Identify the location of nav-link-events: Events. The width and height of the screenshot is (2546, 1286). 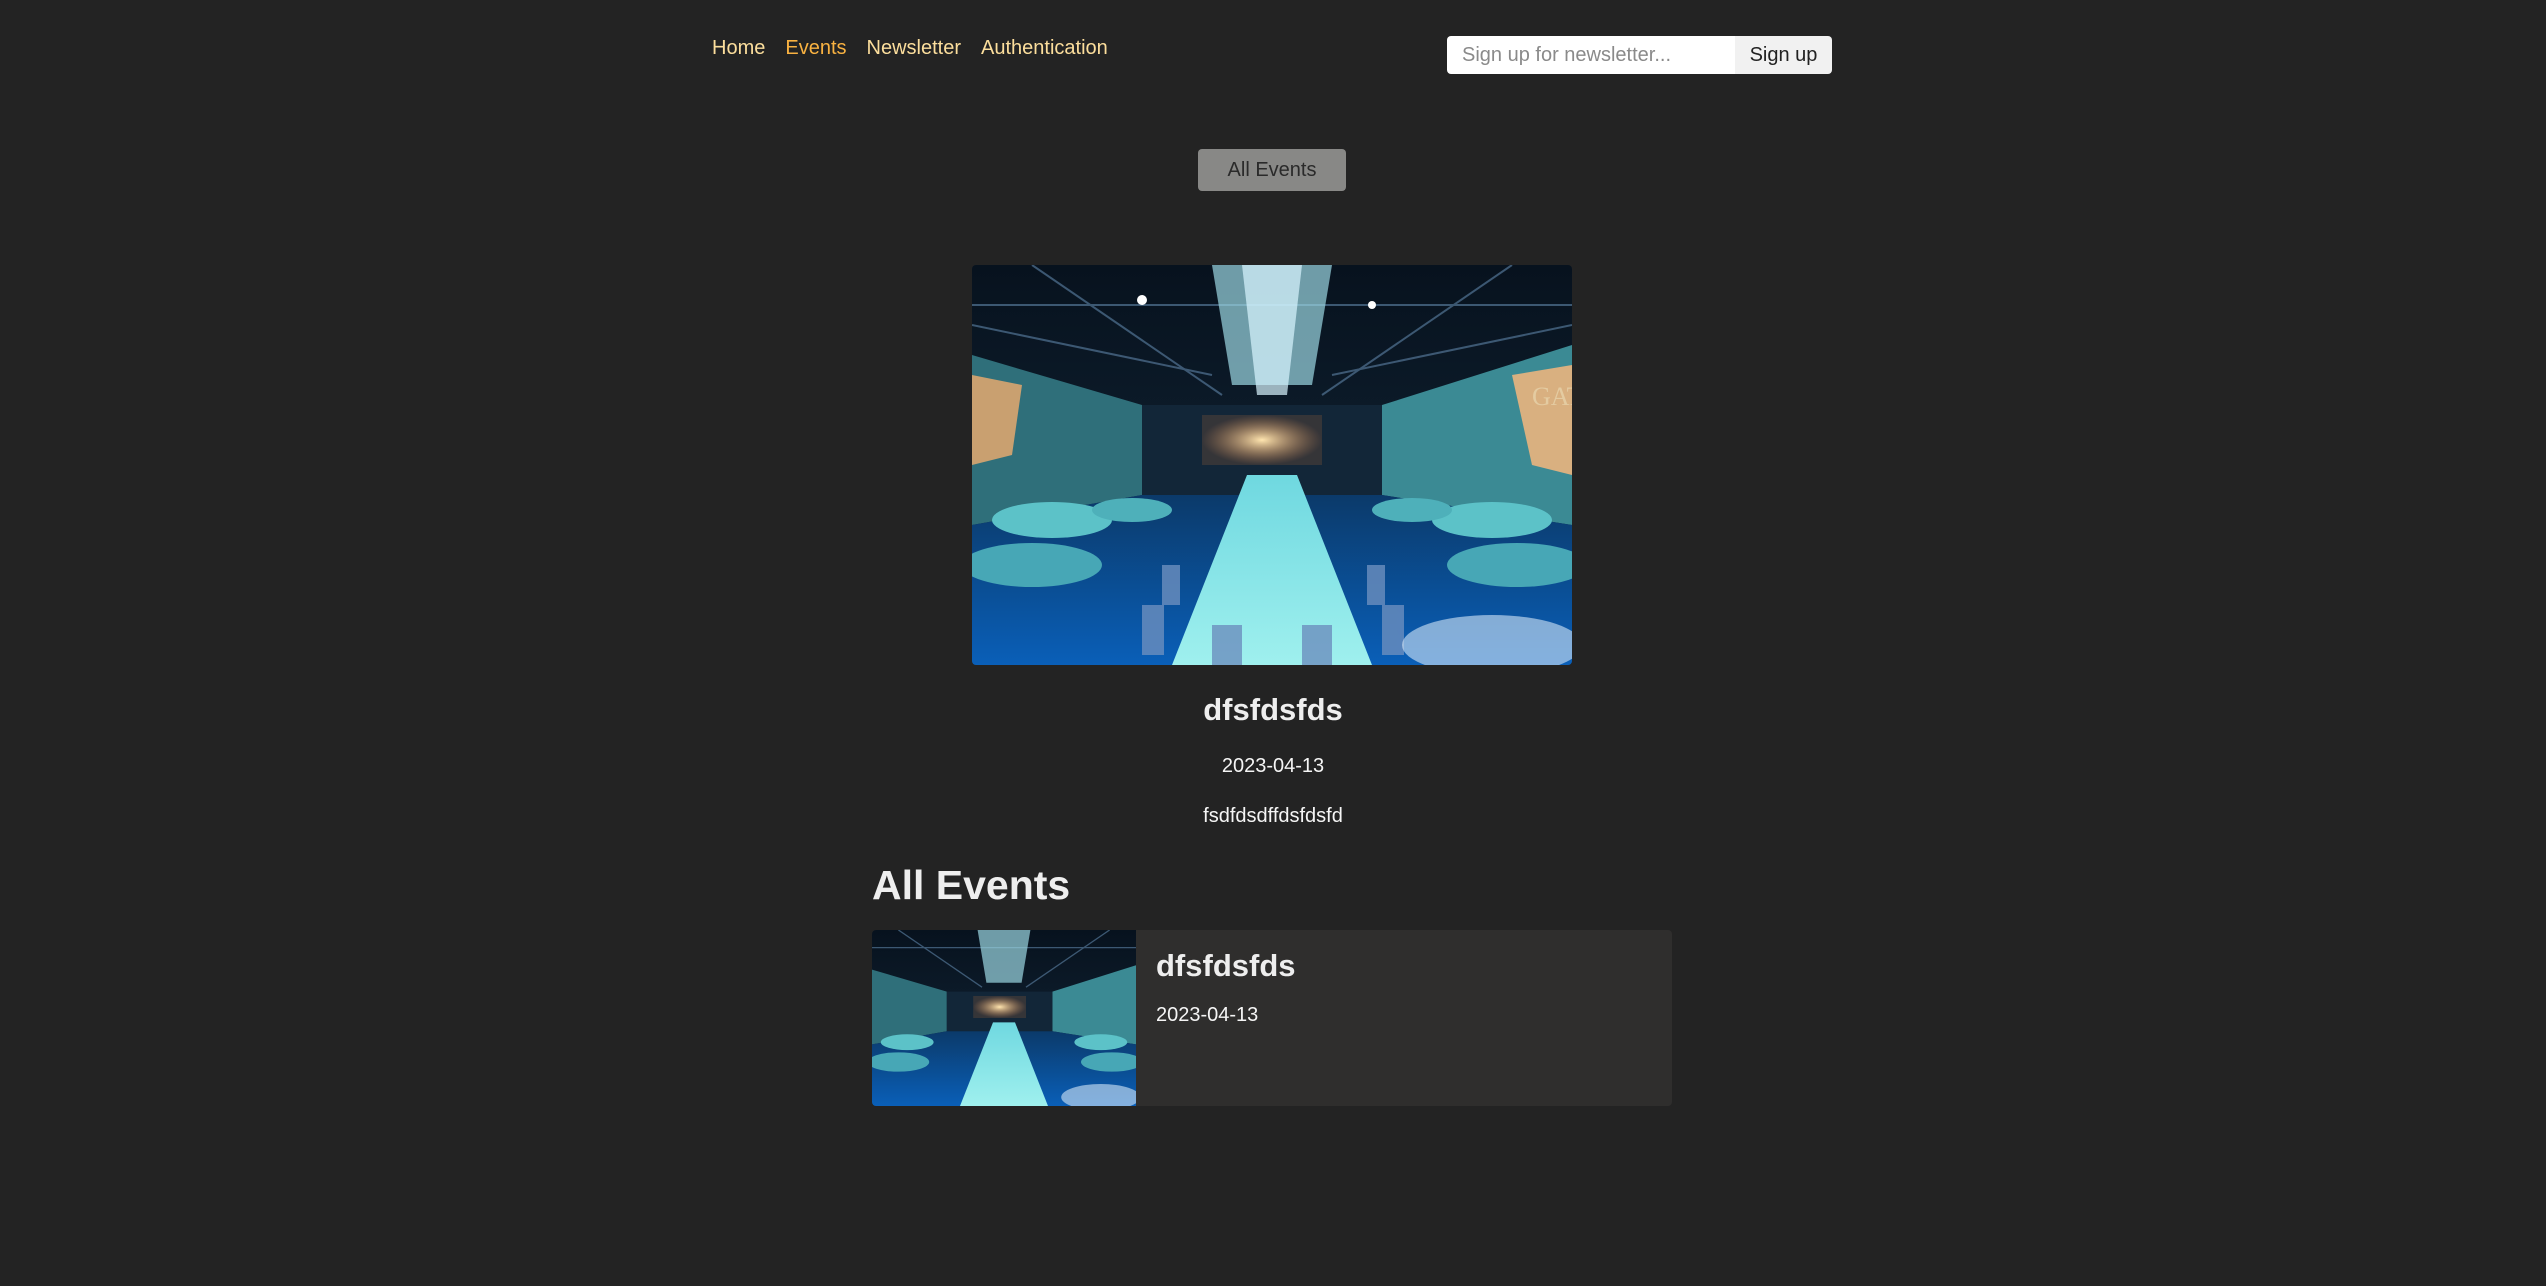
(815, 48).